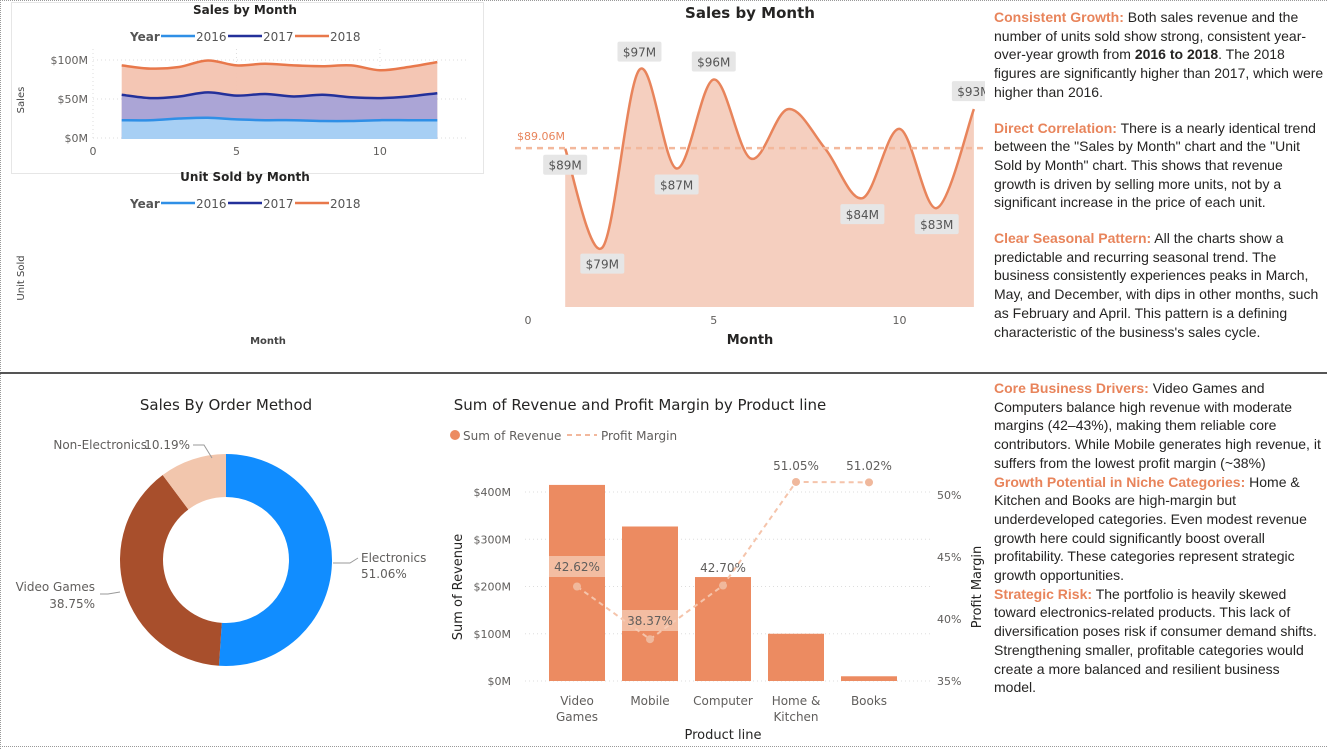 This screenshot has width=1327, height=749. What do you see at coordinates (565, 166) in the screenshot?
I see `data-label: $89M` at bounding box center [565, 166].